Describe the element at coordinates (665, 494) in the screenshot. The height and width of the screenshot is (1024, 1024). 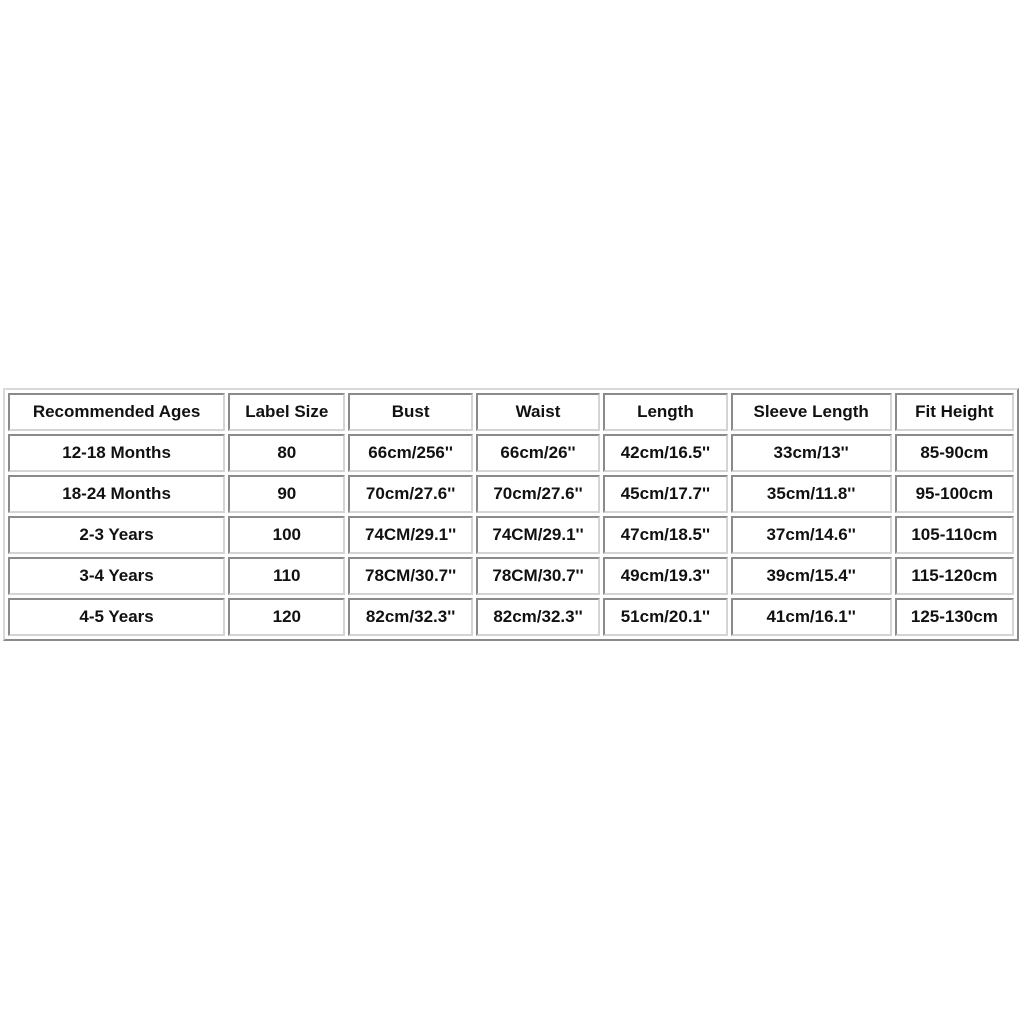
I see `cell-length: 45cm/17.7''` at that location.